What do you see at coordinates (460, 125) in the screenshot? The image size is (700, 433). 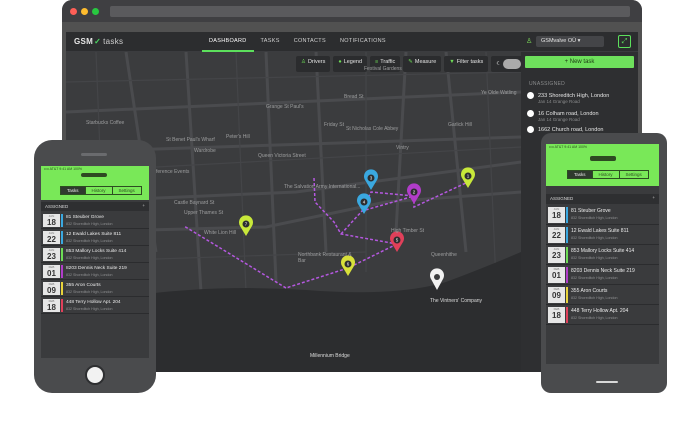 I see `map-label: Garlick Hill` at bounding box center [460, 125].